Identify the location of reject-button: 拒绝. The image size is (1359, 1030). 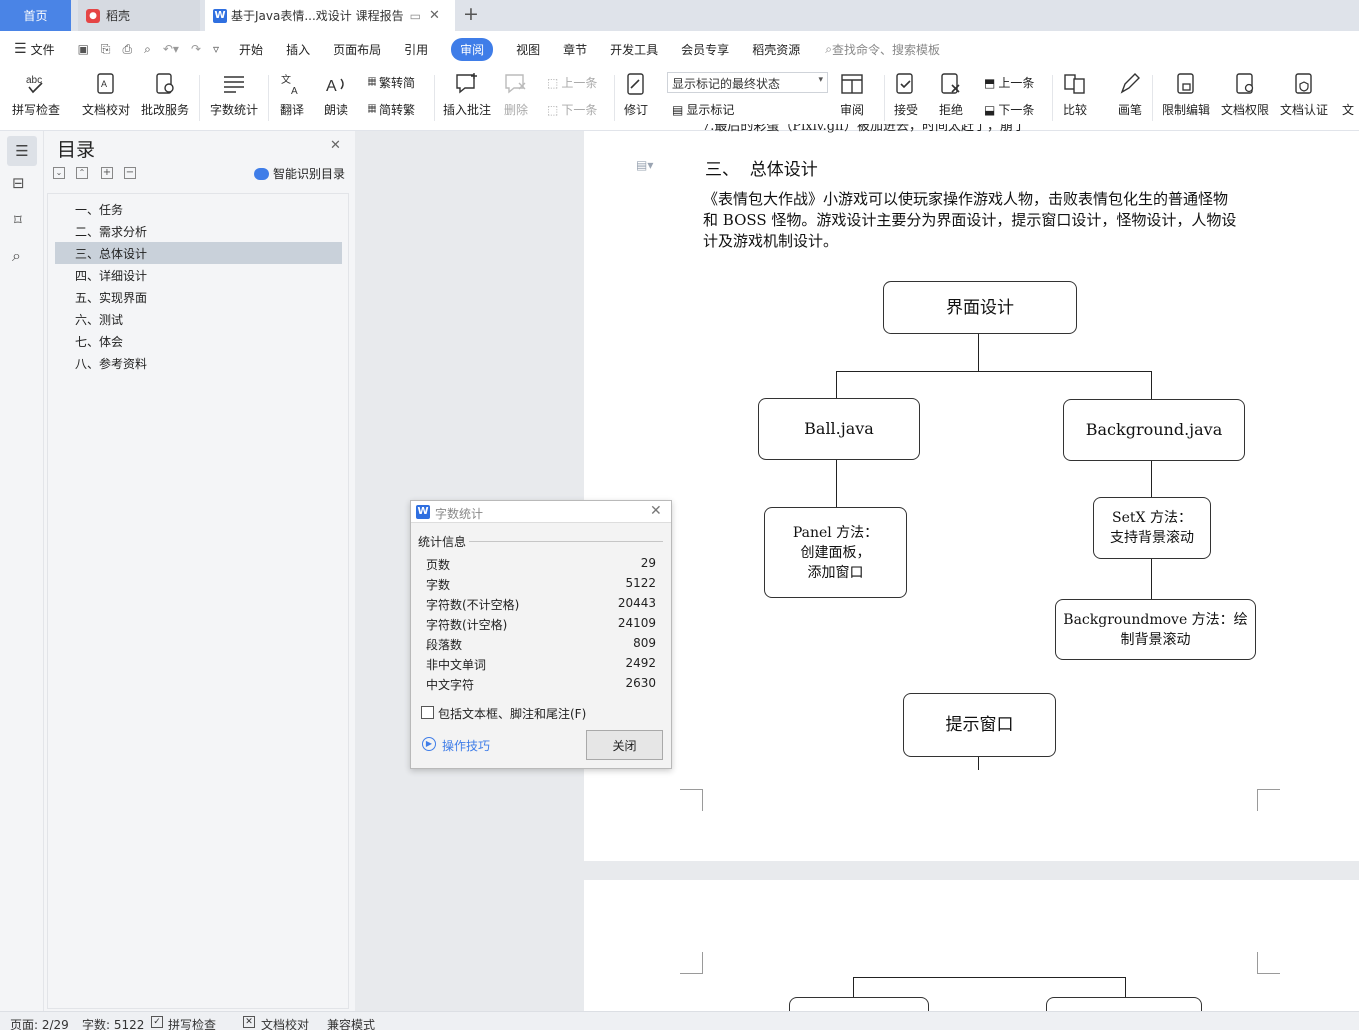
(951, 94).